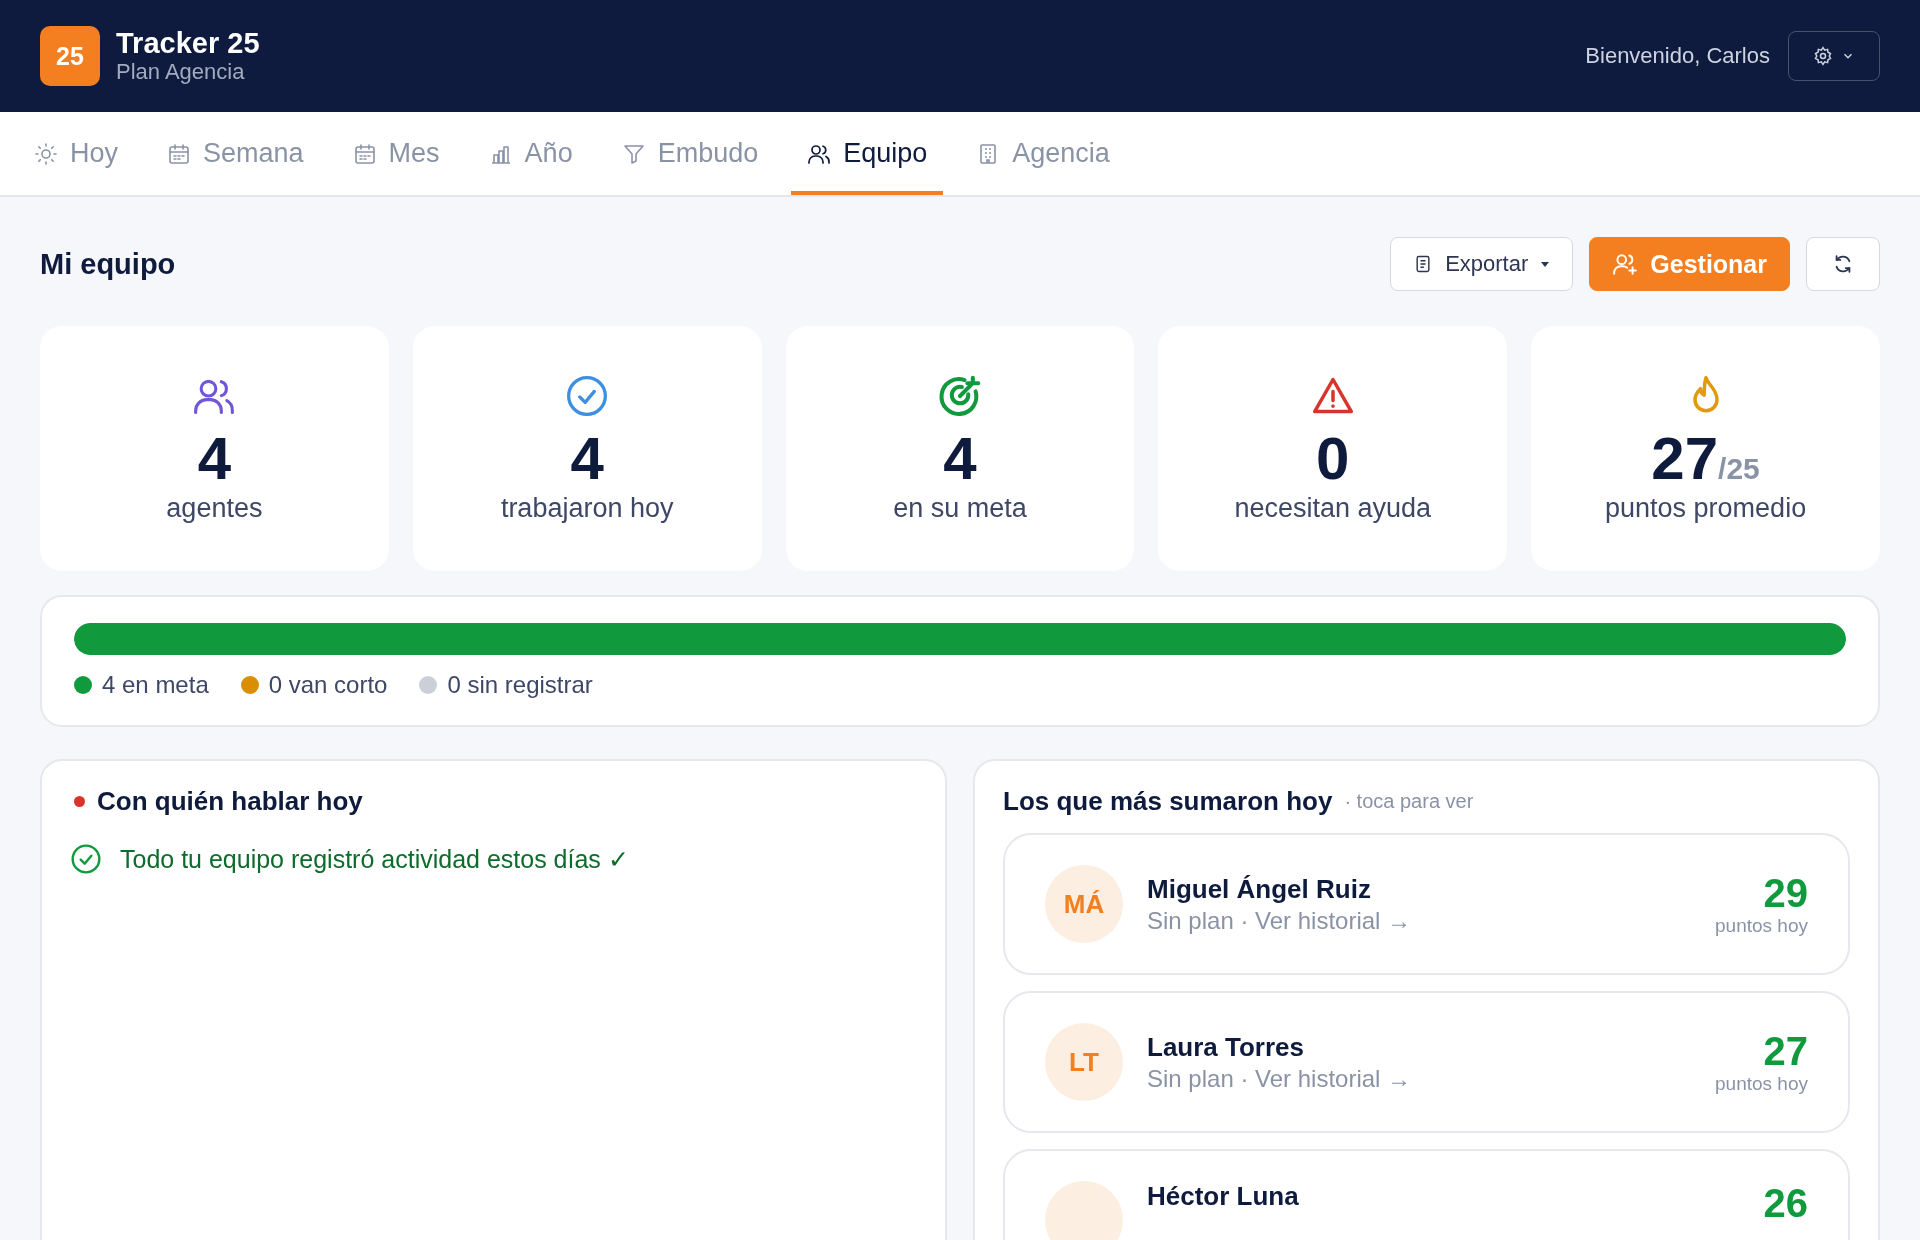 The height and width of the screenshot is (1240, 1920). What do you see at coordinates (181, 72) in the screenshot?
I see `plan-name: Plan Agencia` at bounding box center [181, 72].